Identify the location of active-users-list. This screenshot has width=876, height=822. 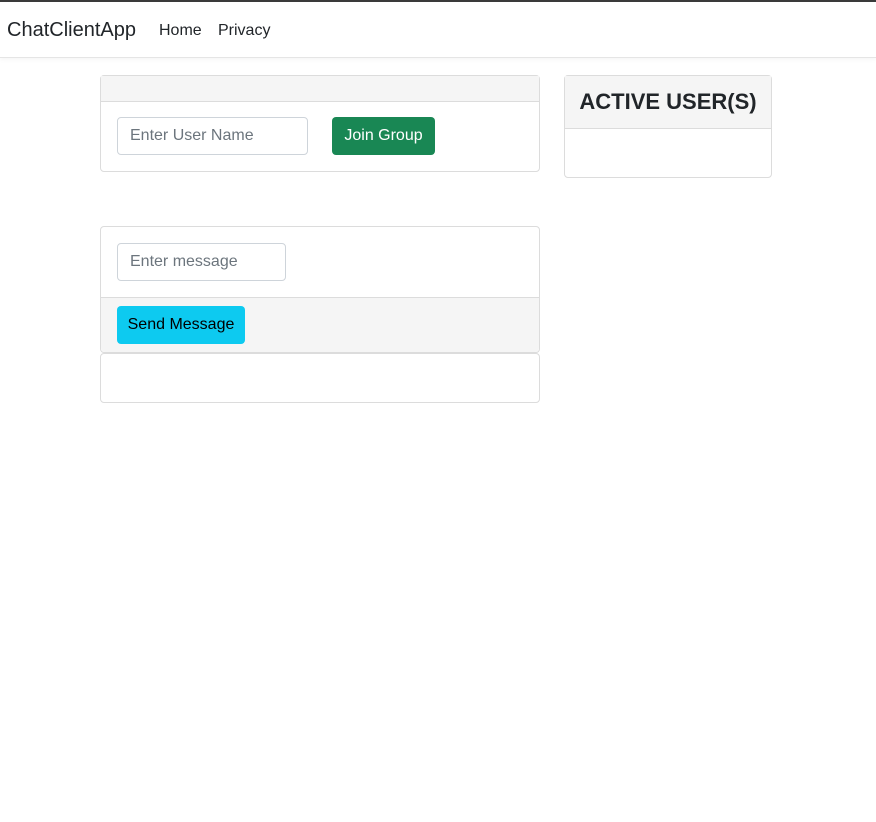
(668, 153).